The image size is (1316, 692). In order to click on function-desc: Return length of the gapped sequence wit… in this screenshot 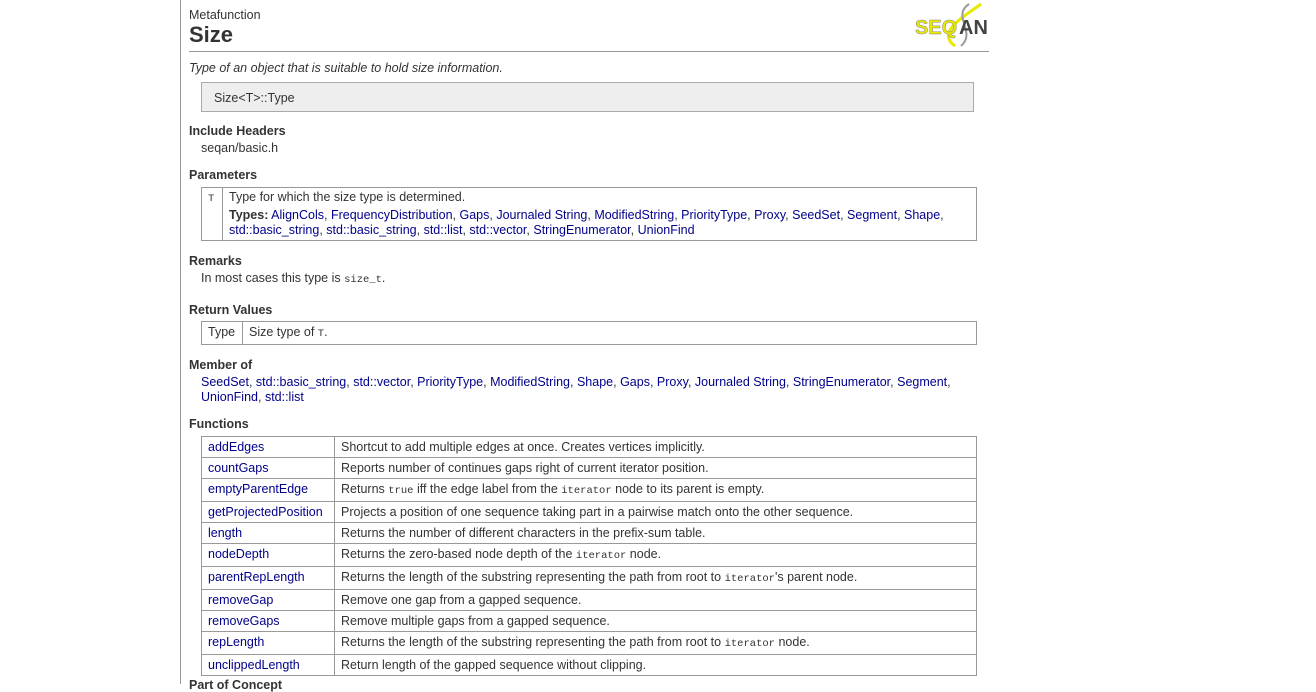, I will do `click(655, 665)`.